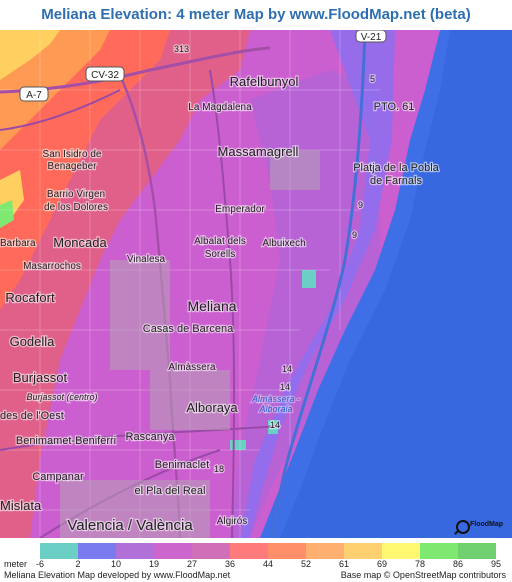  I want to click on legend-tick-label: 78, so click(420, 564).